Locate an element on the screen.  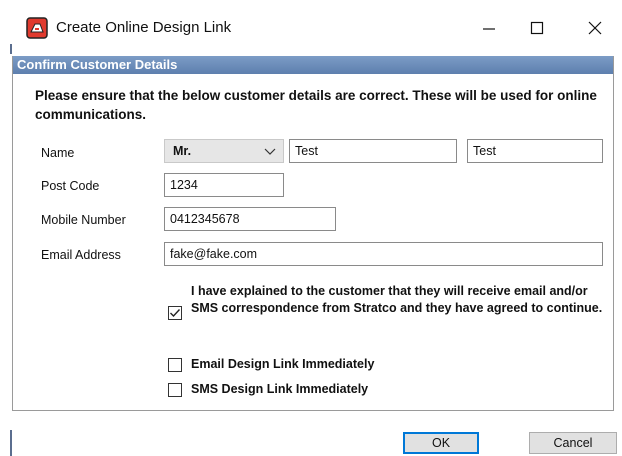
maximize-icon is located at coordinates (537, 28).